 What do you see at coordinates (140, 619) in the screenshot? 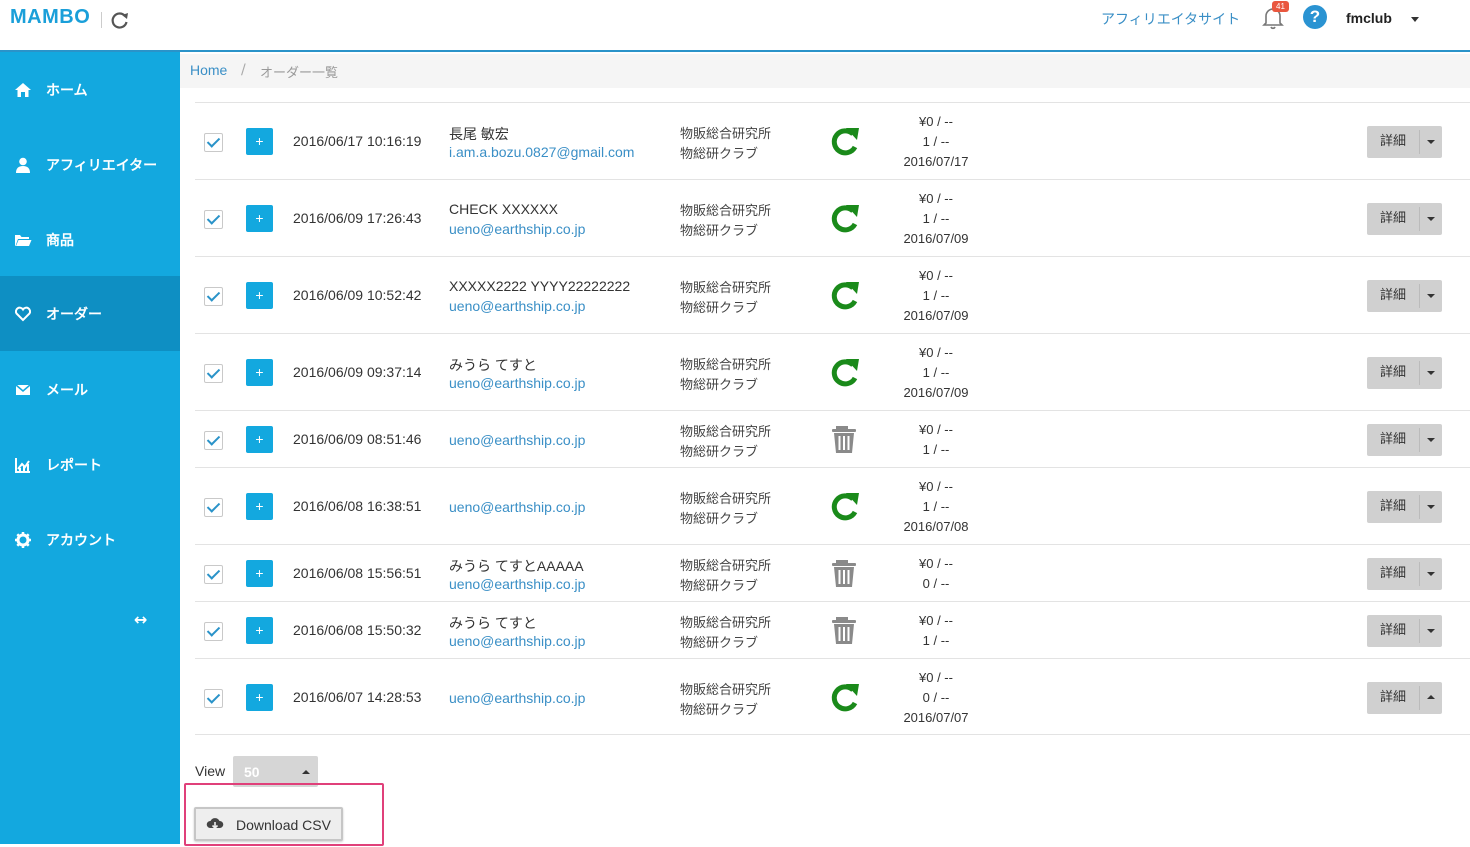
I see `sidebar-collapse-toggle: ↔` at bounding box center [140, 619].